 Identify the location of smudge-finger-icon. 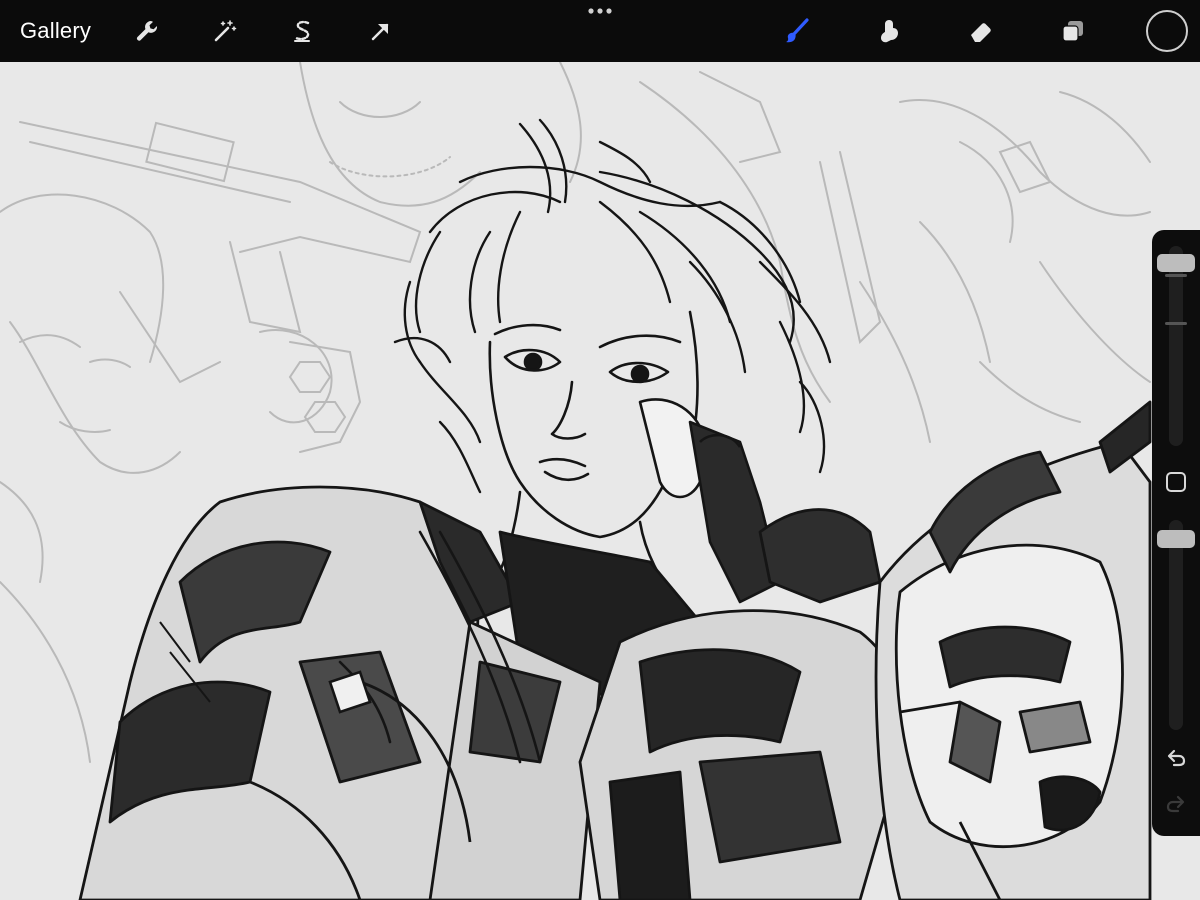
(889, 31).